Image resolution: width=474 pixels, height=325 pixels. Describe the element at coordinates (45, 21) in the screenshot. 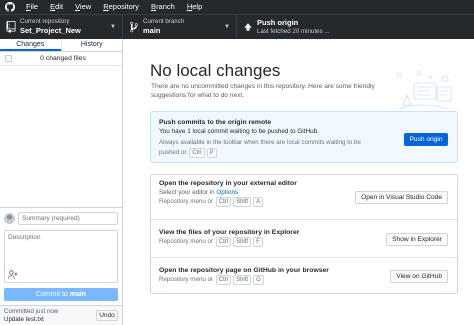

I see `current-repository-label: Current repository` at that location.